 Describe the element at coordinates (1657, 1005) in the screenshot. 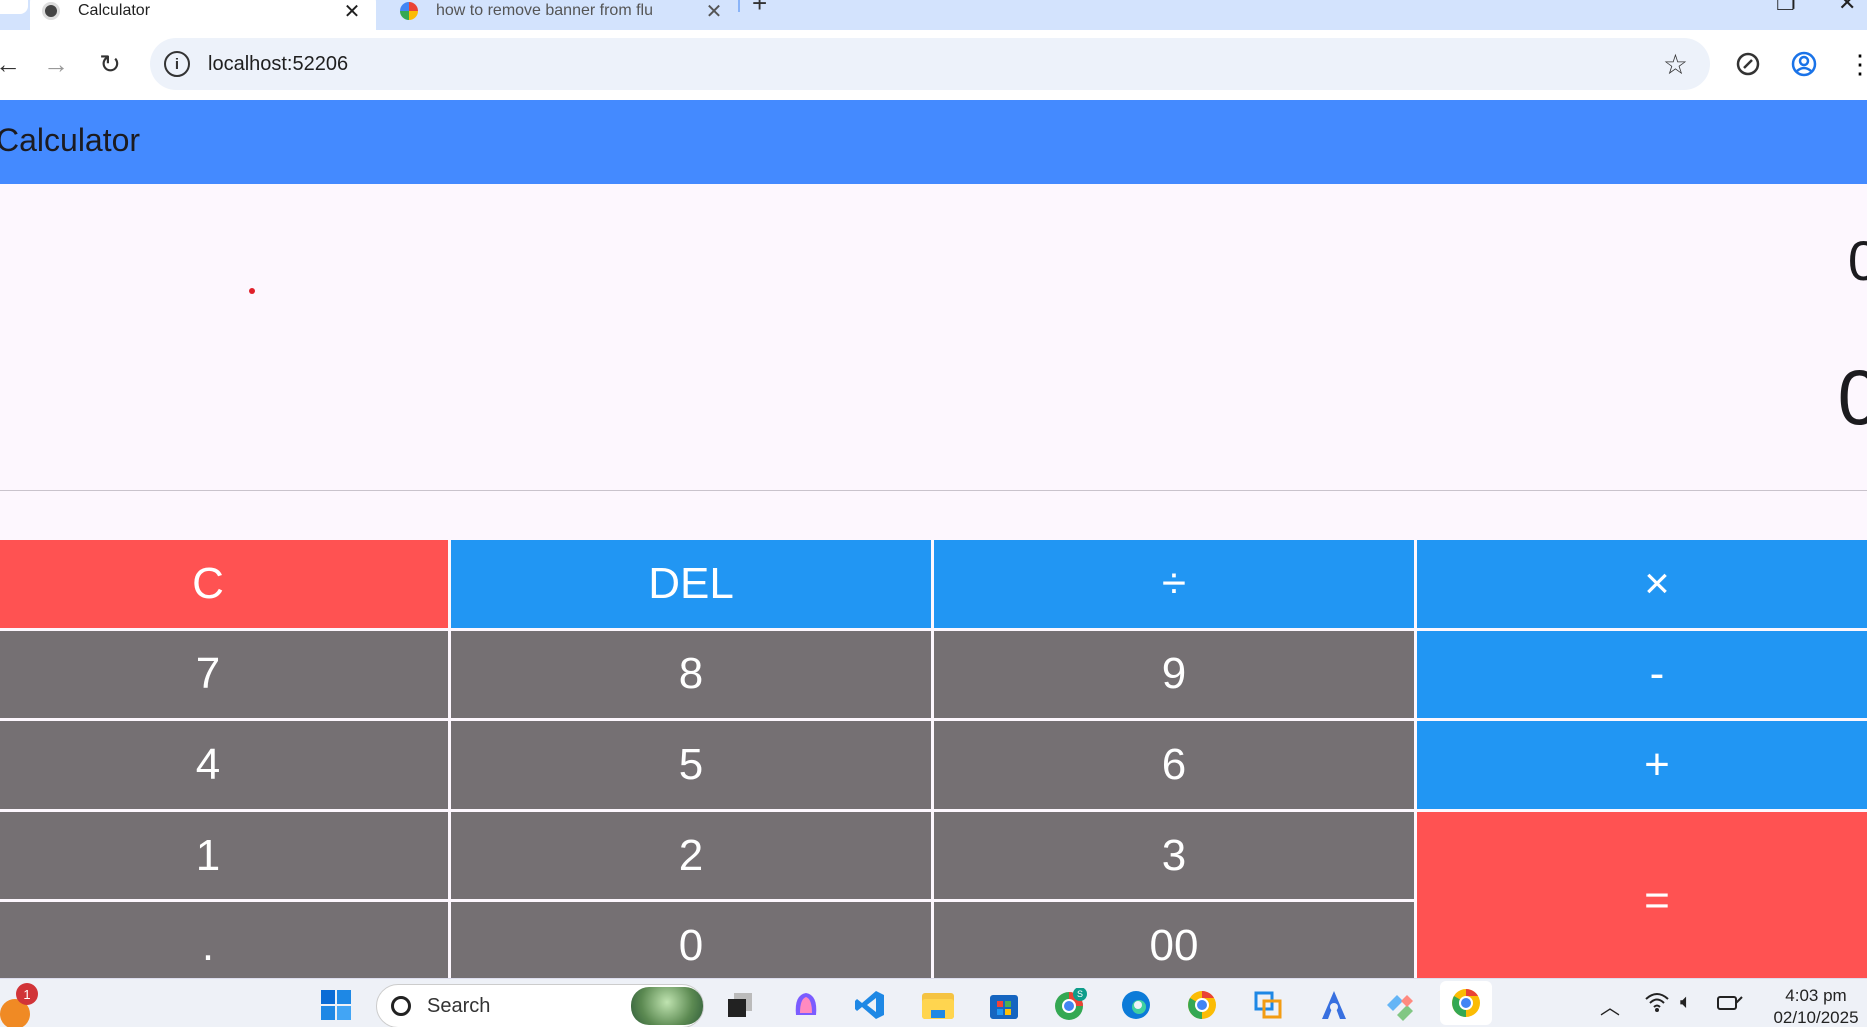

I see `wifi-icon` at that location.